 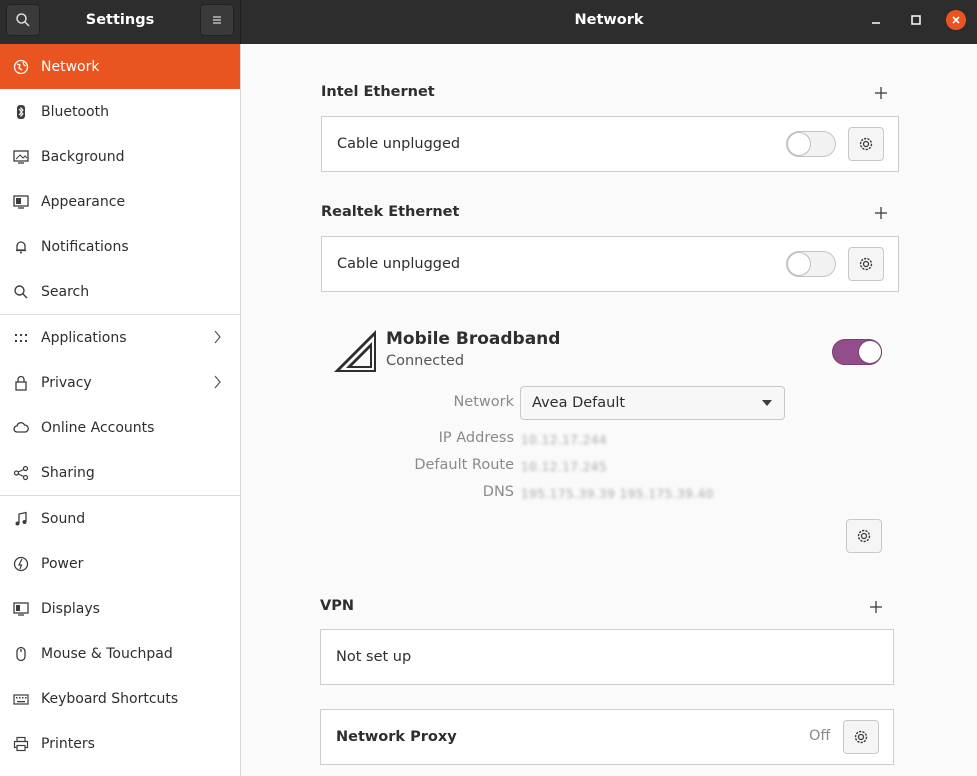 I want to click on sidebar-item-applications: Applications, so click(x=120, y=337).